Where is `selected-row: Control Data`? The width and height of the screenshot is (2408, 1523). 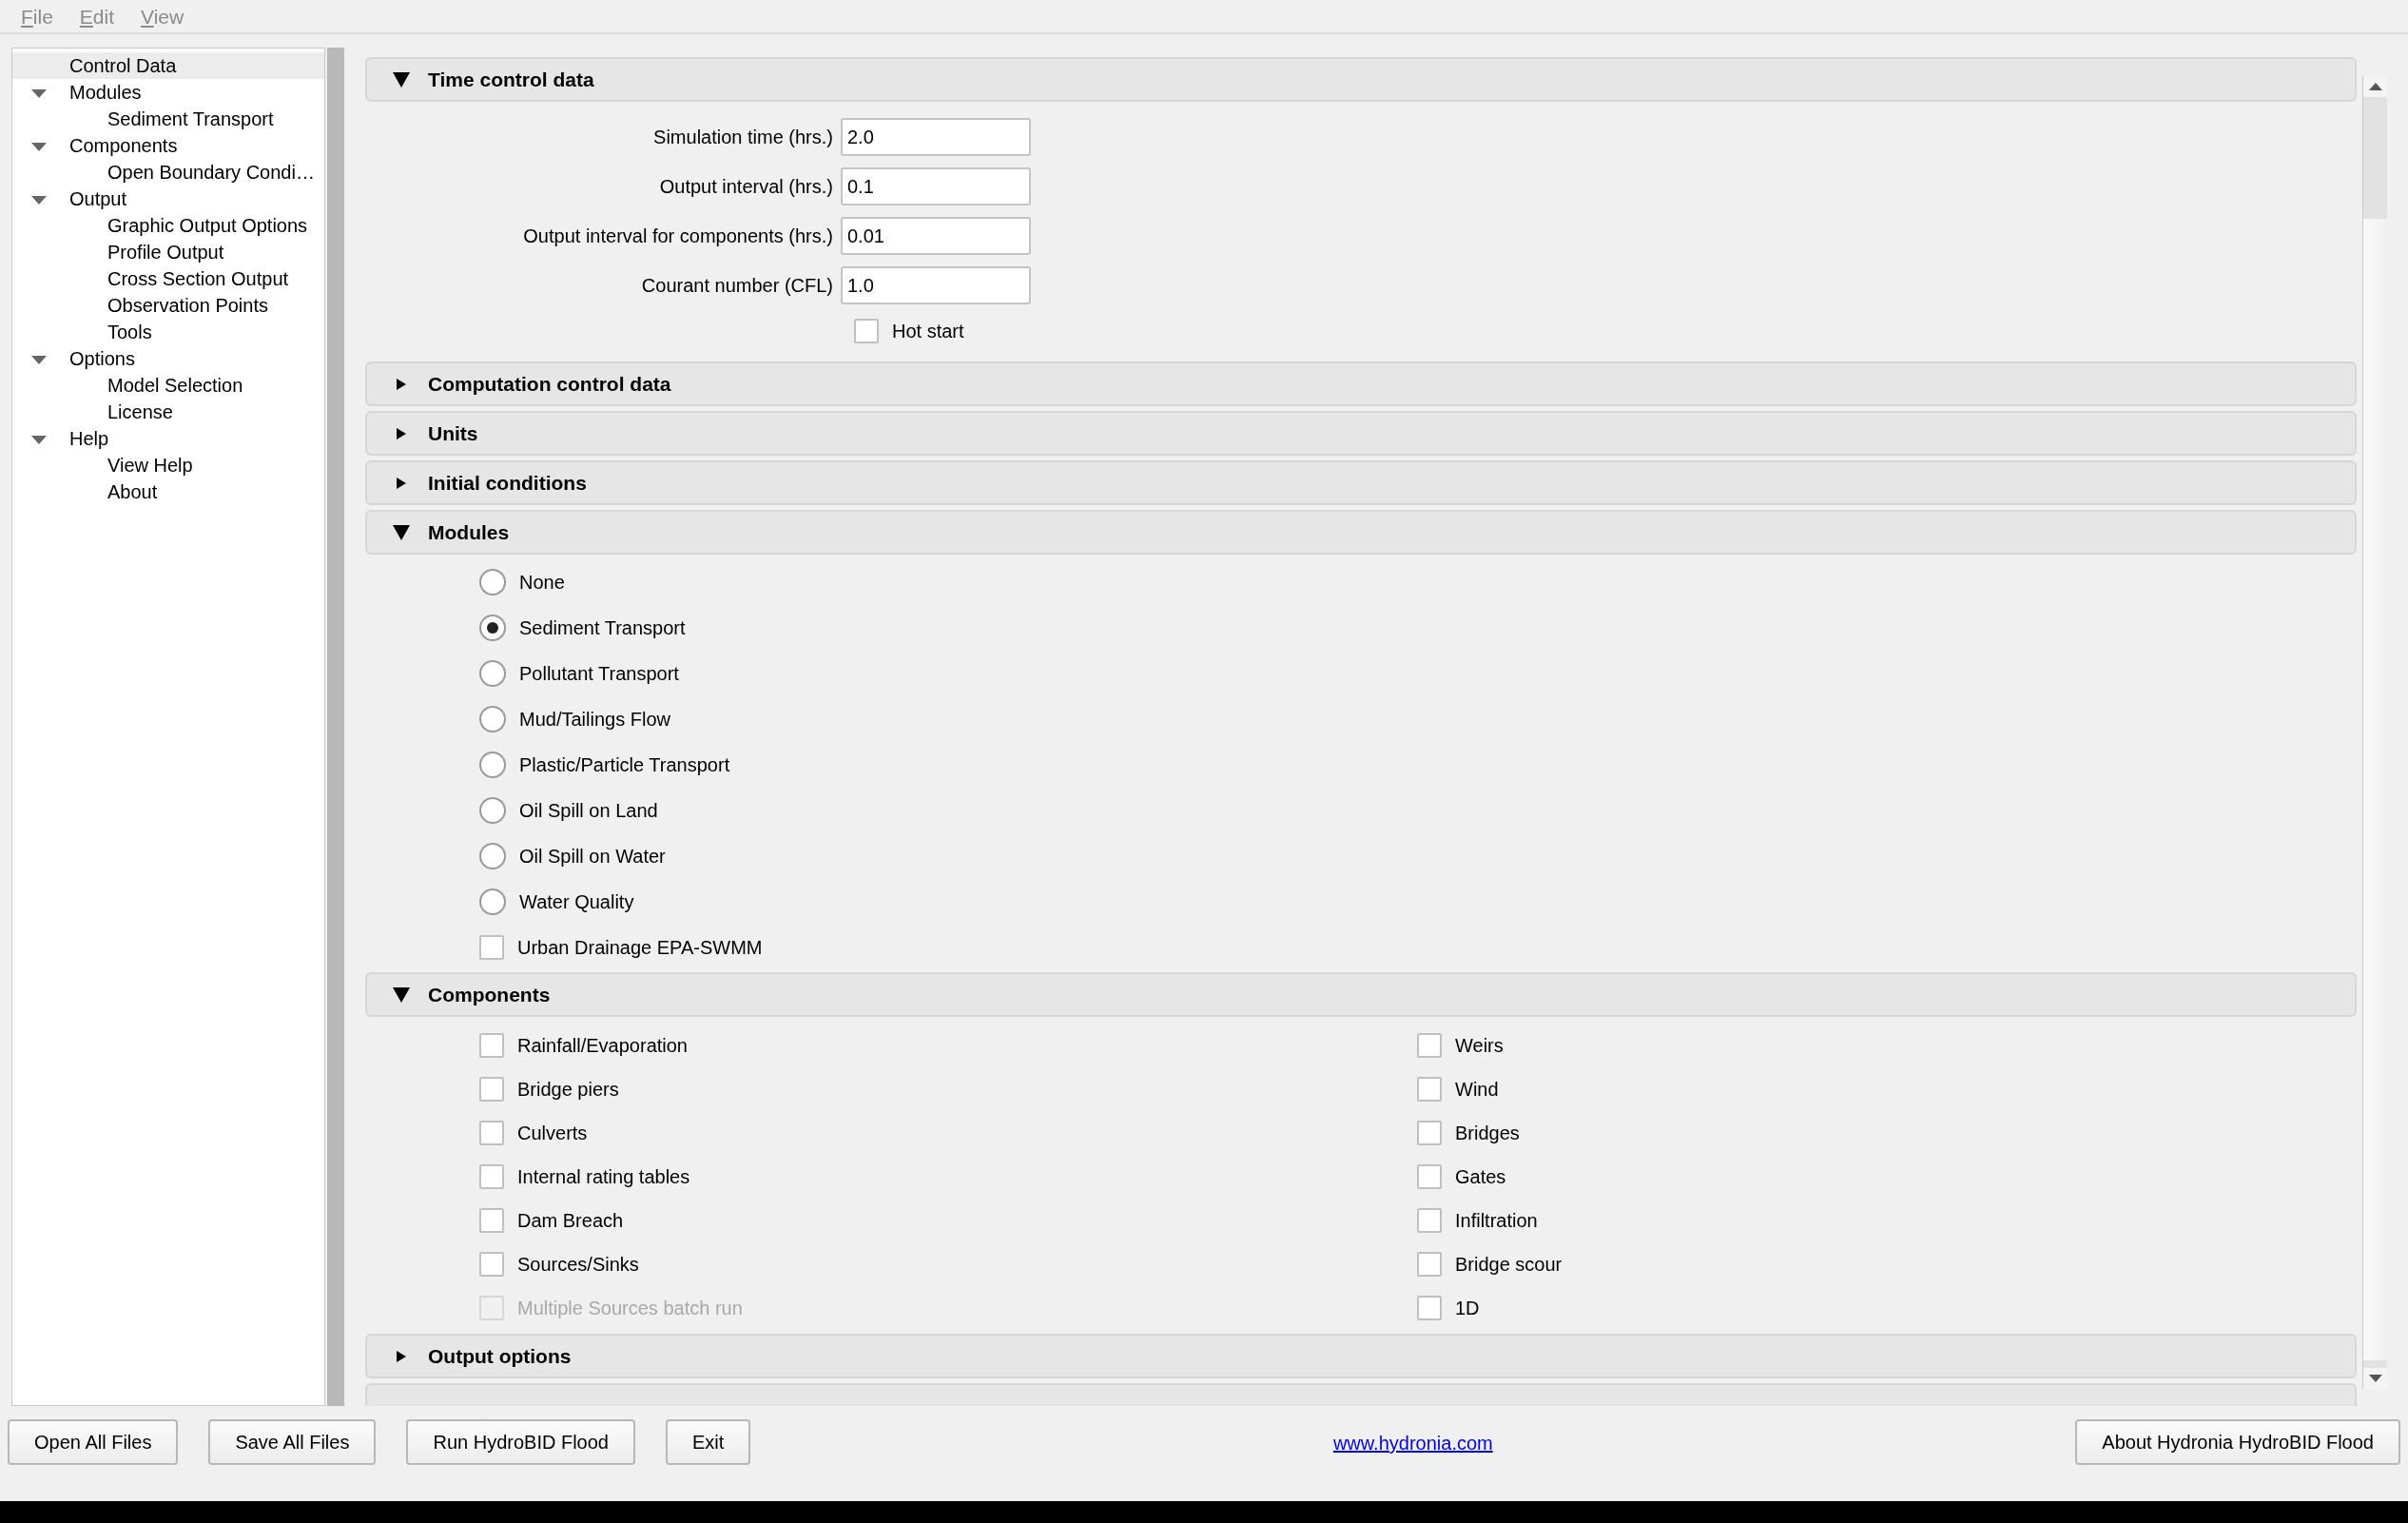
selected-row: Control Data is located at coordinates (168, 65).